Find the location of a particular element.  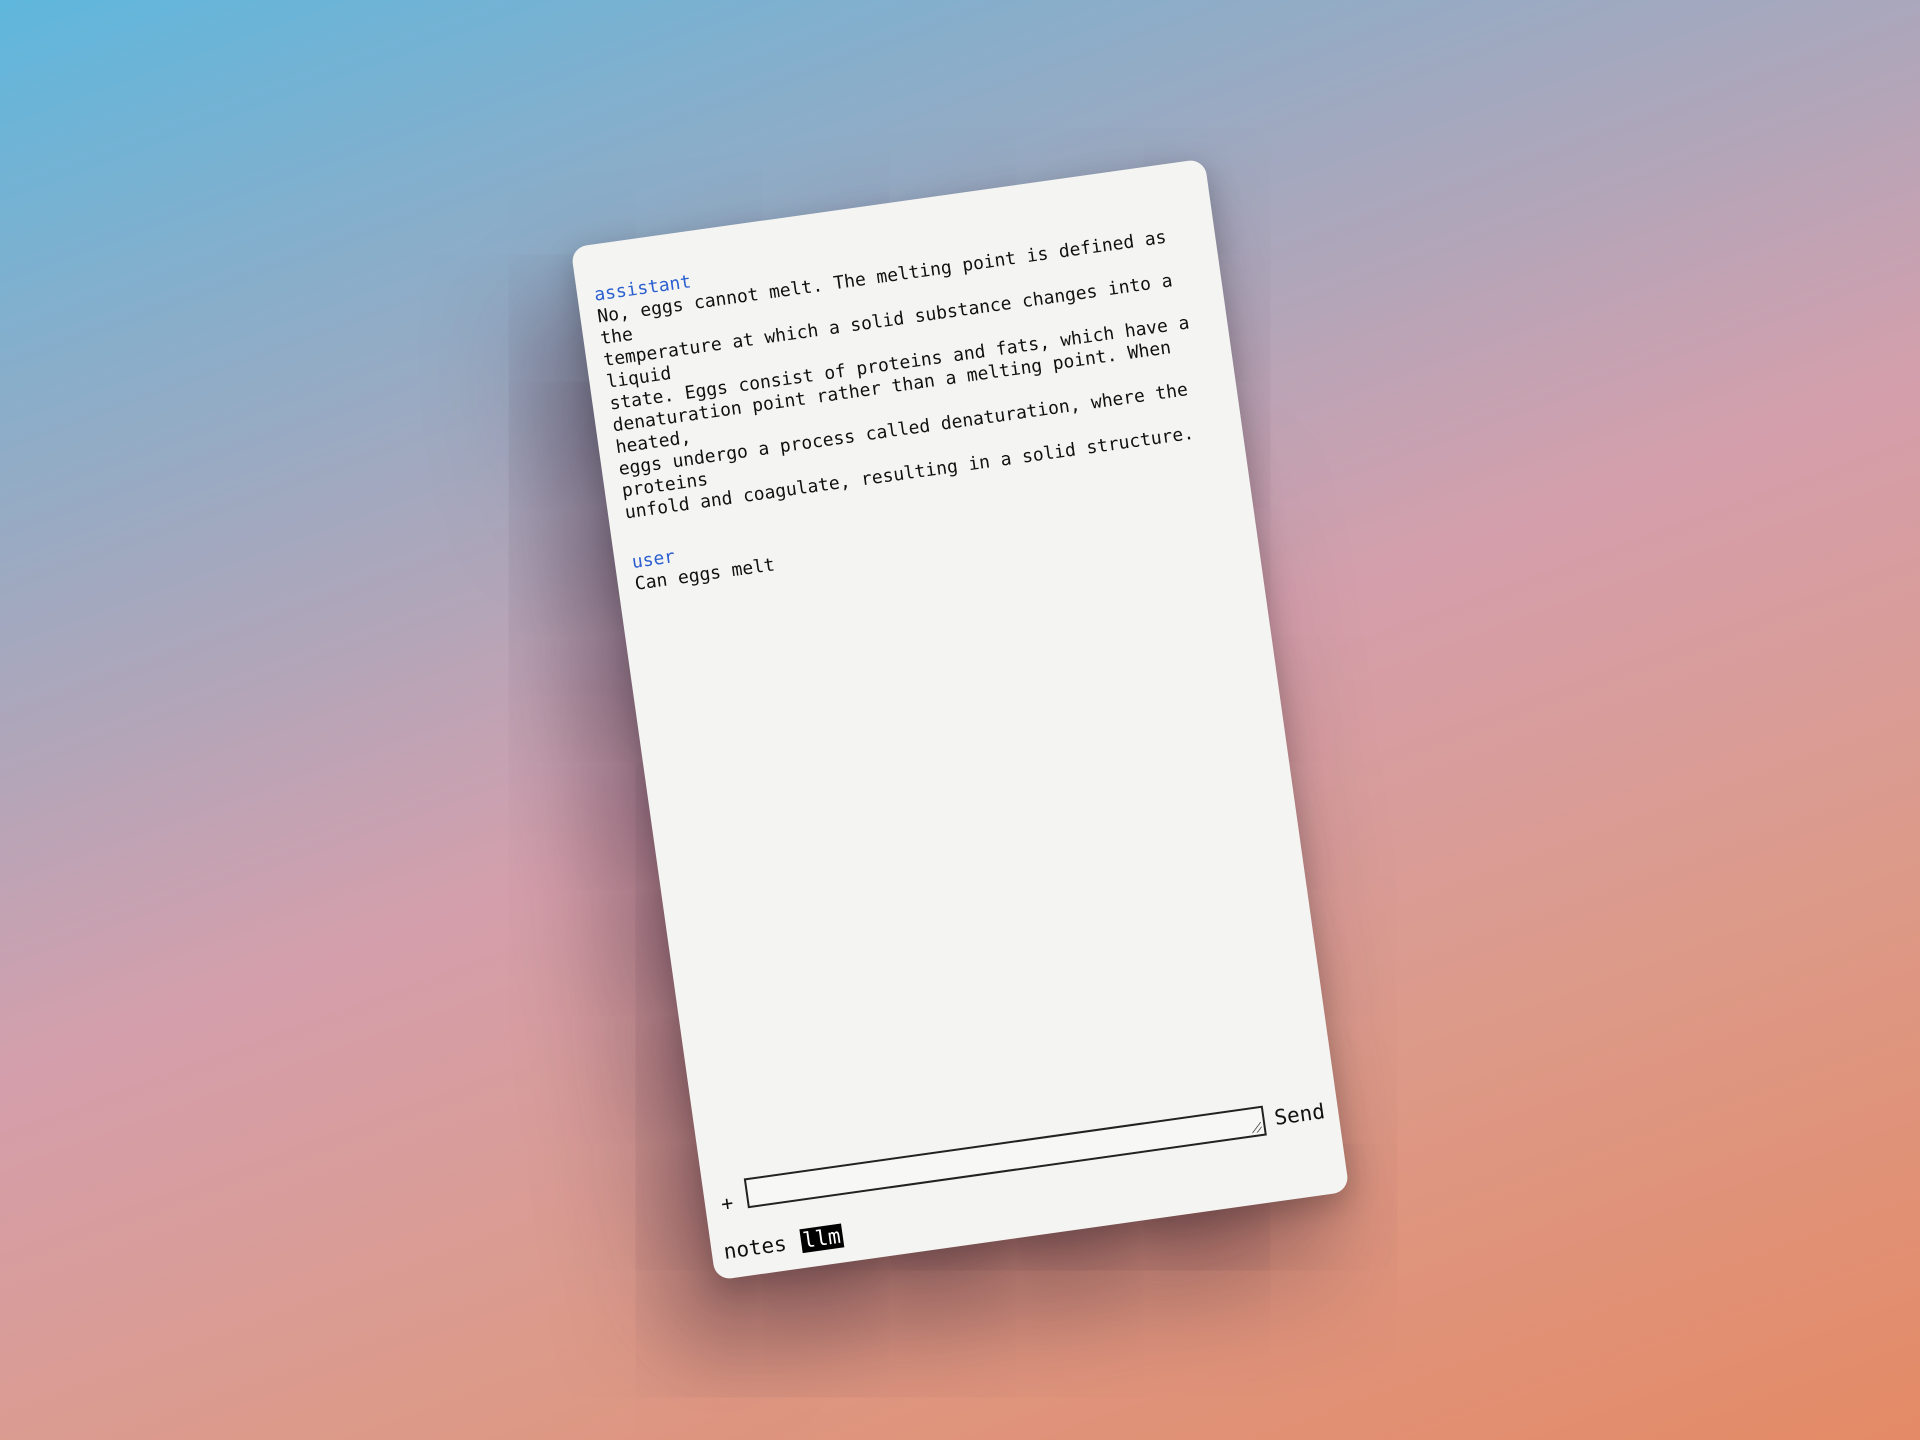

send-button: Send is located at coordinates (1299, 1114).